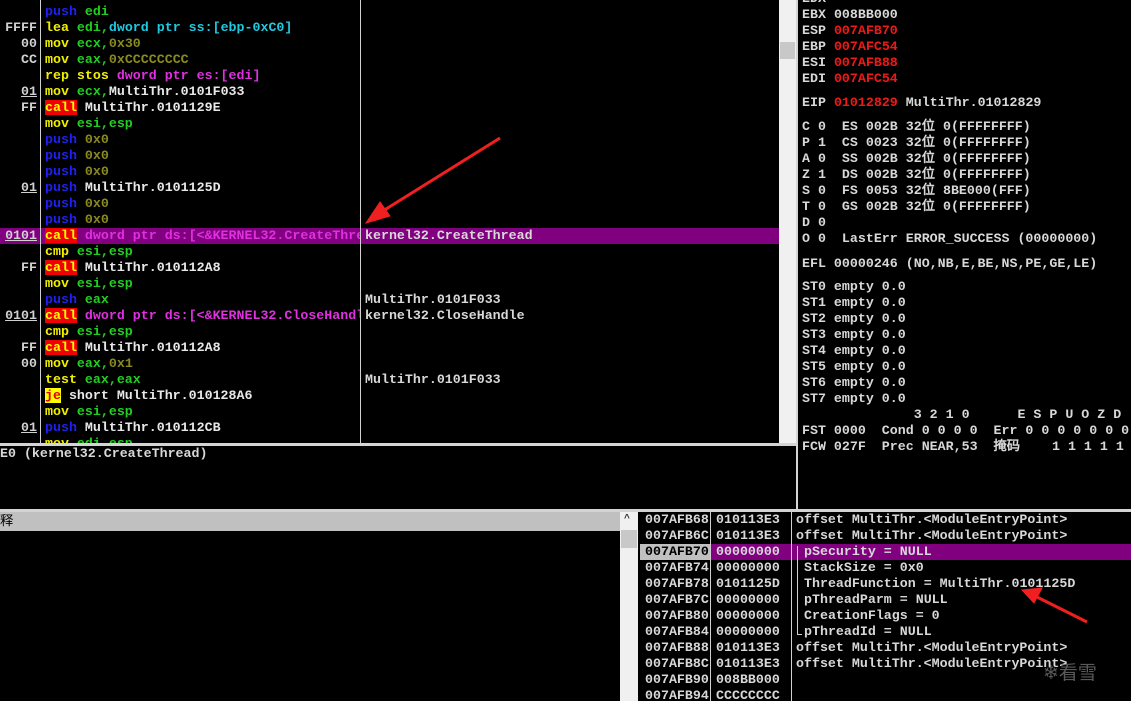  I want to click on watermark-logo: ❄看雪, so click(1070, 673).